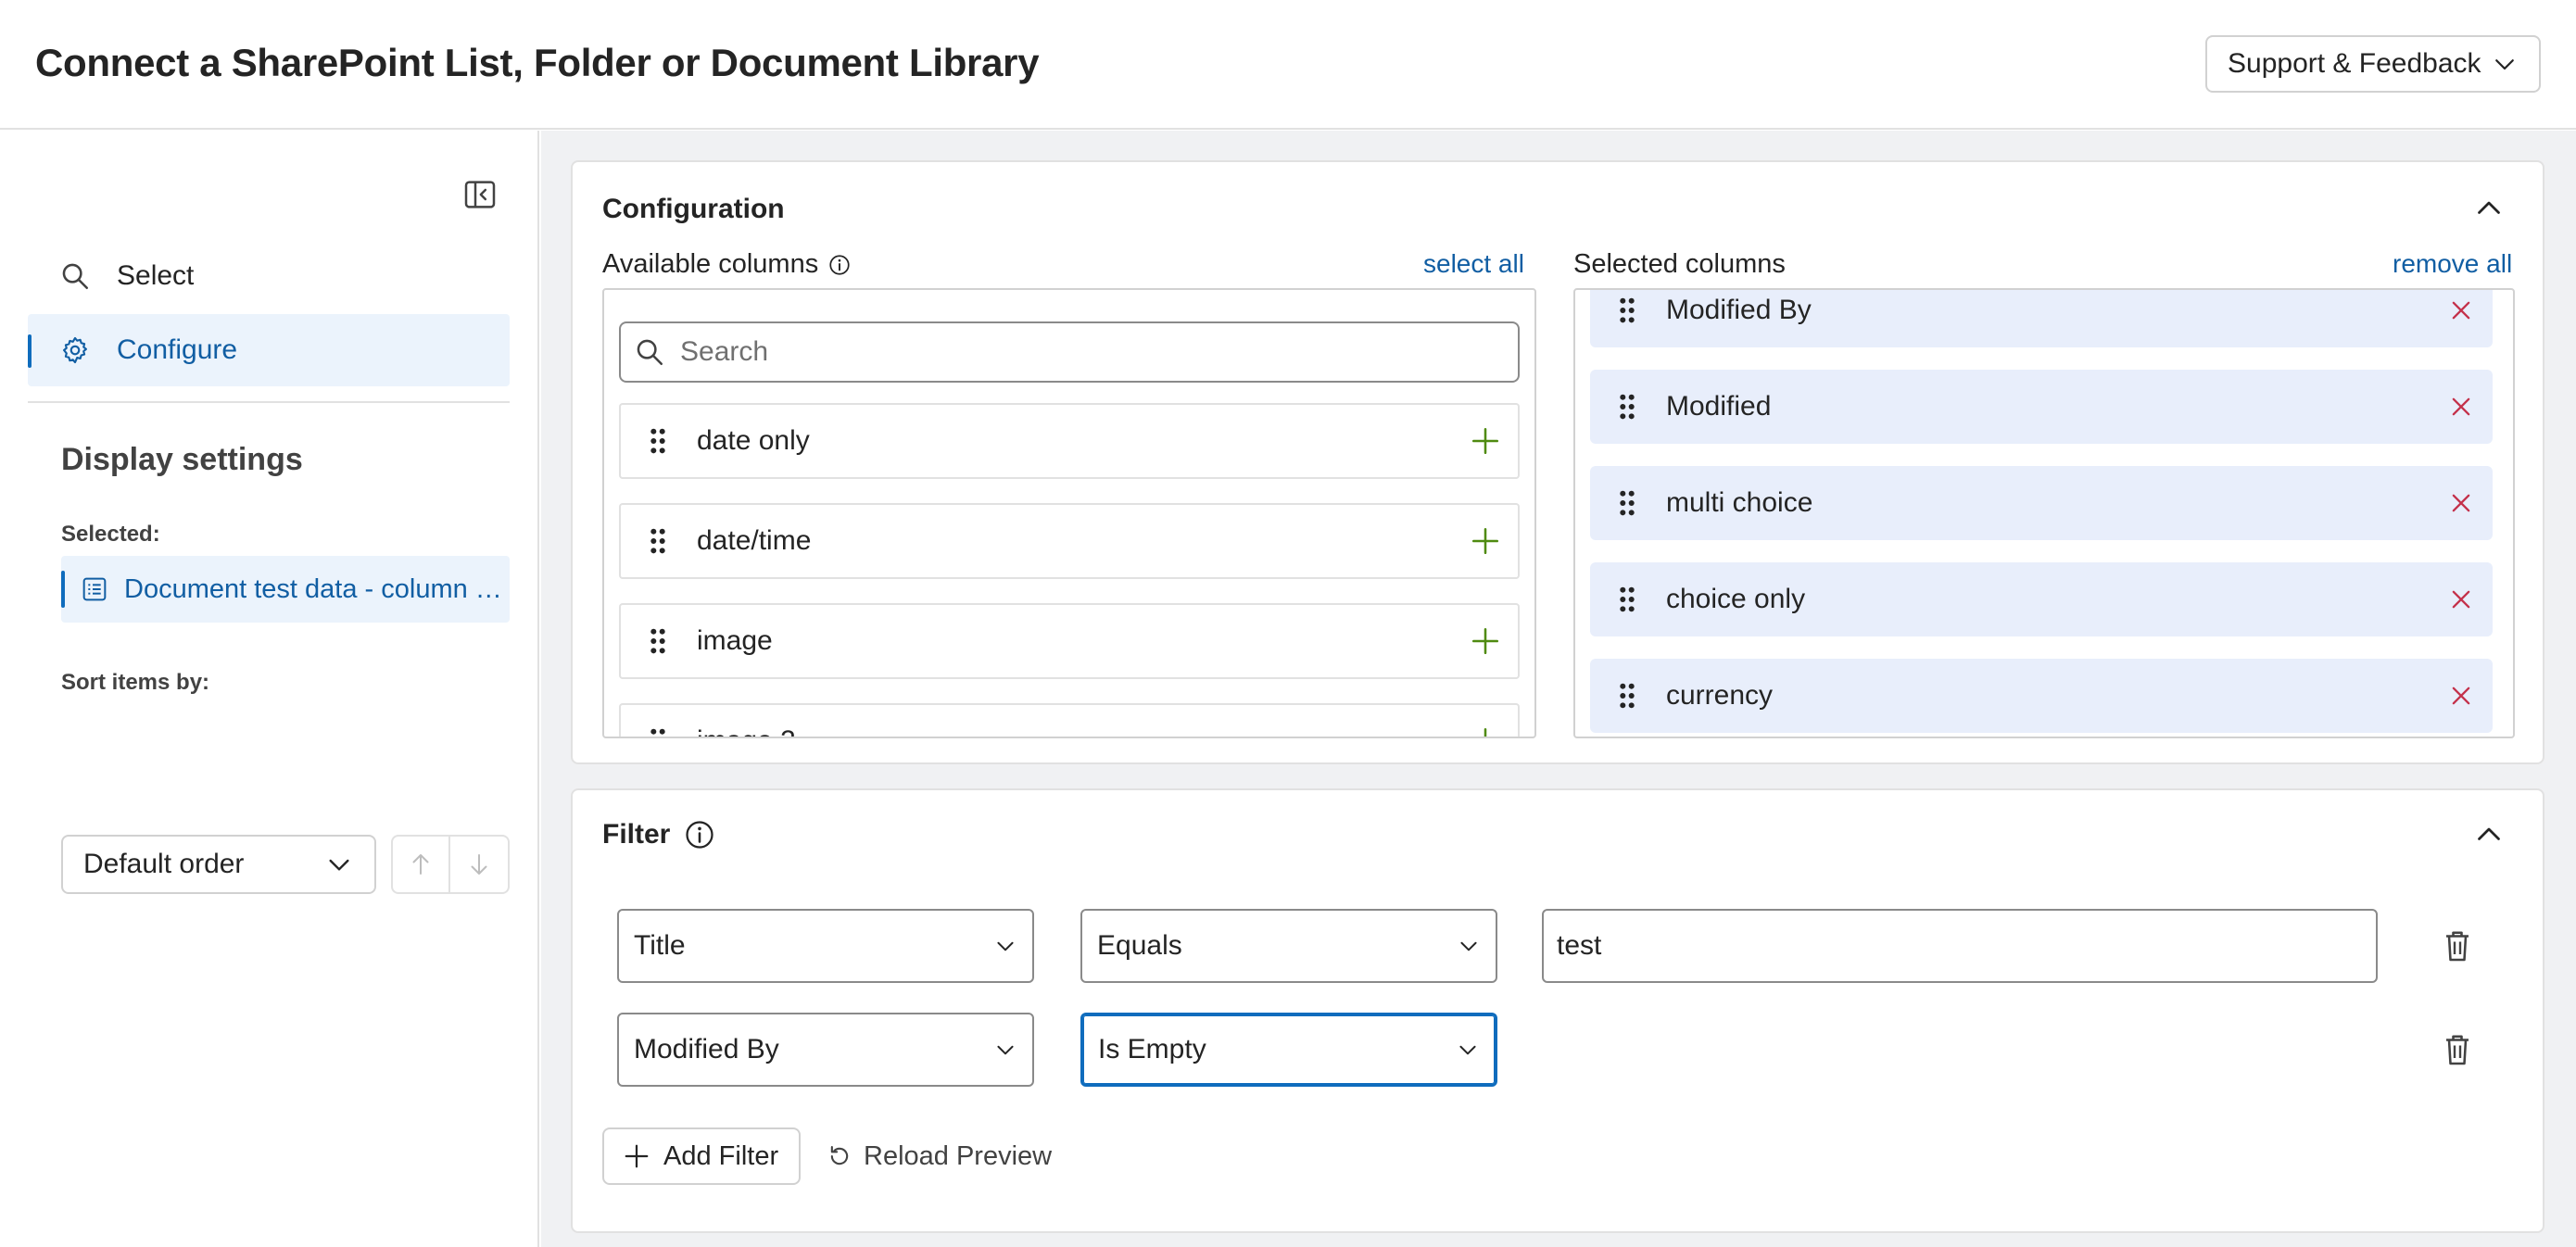 The width and height of the screenshot is (2576, 1247). What do you see at coordinates (1473, 264) in the screenshot?
I see `select-all-link: select all` at bounding box center [1473, 264].